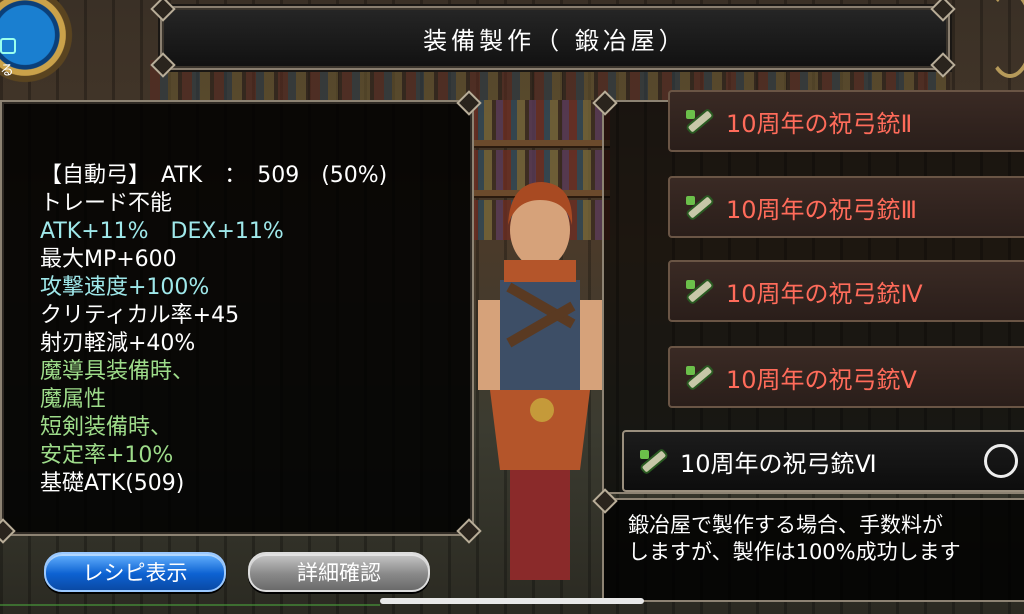 The image size is (1024, 614). What do you see at coordinates (190, 605) in the screenshot?
I see `progress-decor` at bounding box center [190, 605].